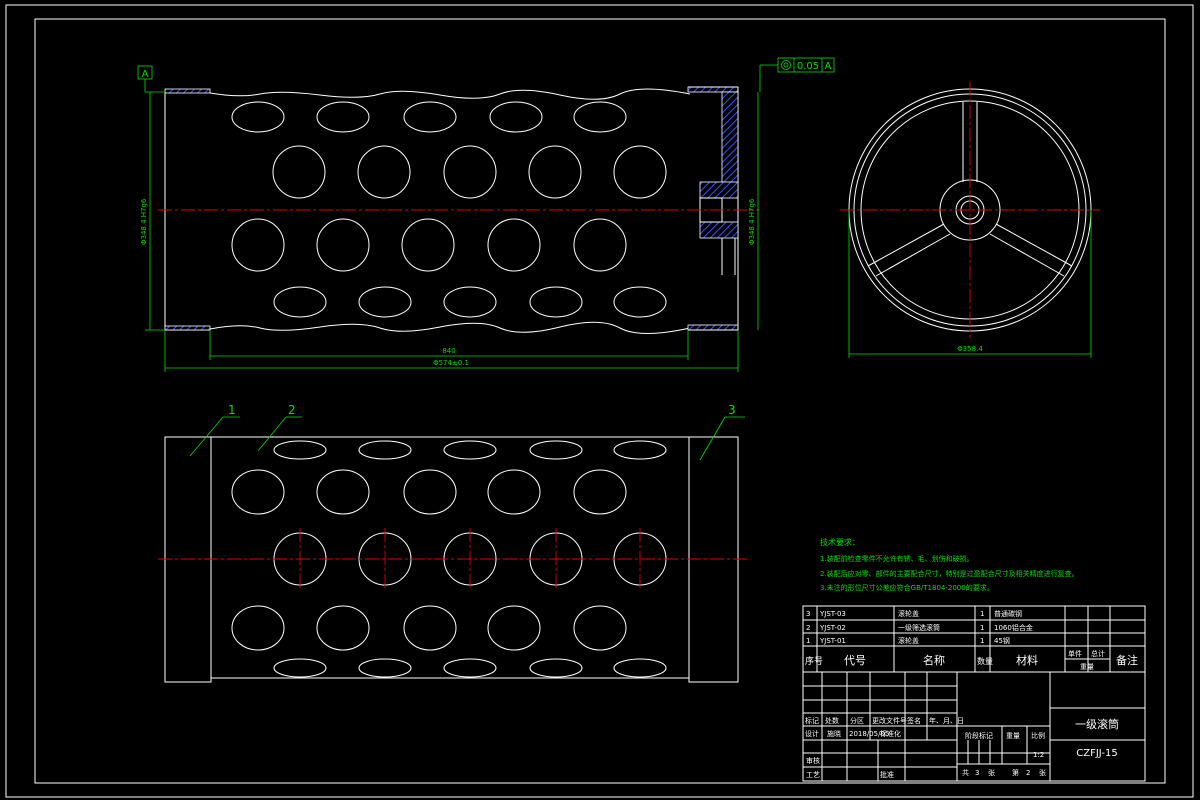  What do you see at coordinates (982, 641) in the screenshot?
I see `bom-row-1-qty: 1` at bounding box center [982, 641].